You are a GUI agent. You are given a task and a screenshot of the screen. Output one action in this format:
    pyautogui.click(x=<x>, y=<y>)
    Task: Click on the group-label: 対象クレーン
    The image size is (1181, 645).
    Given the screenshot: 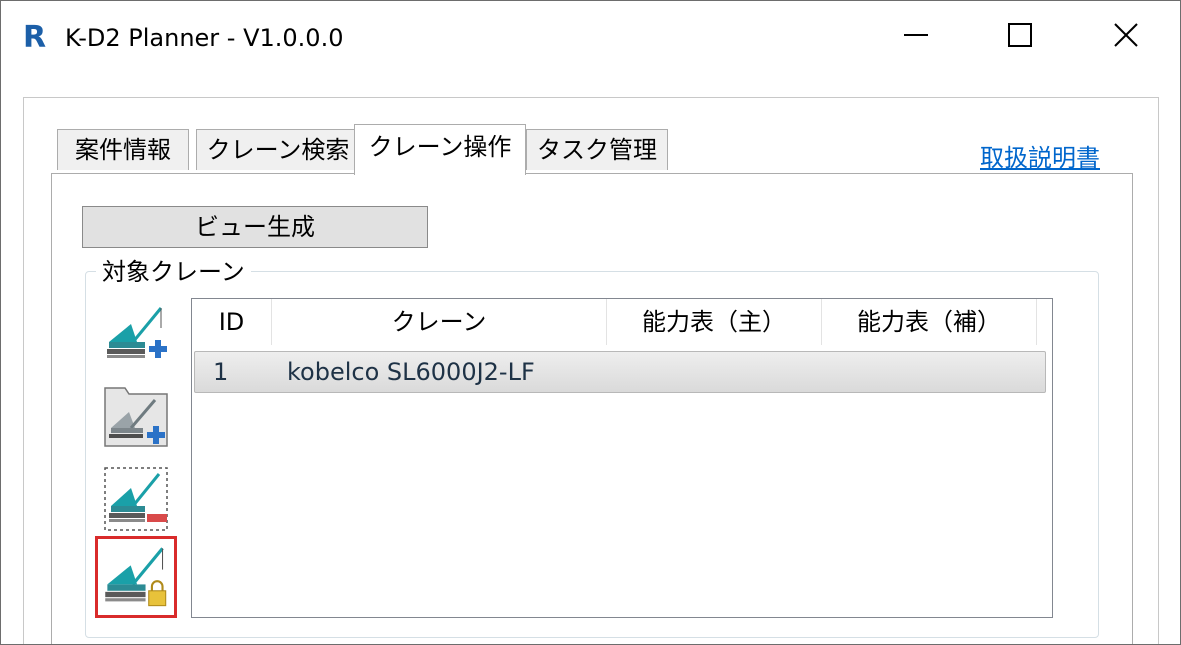 What is the action you would take?
    pyautogui.click(x=173, y=272)
    